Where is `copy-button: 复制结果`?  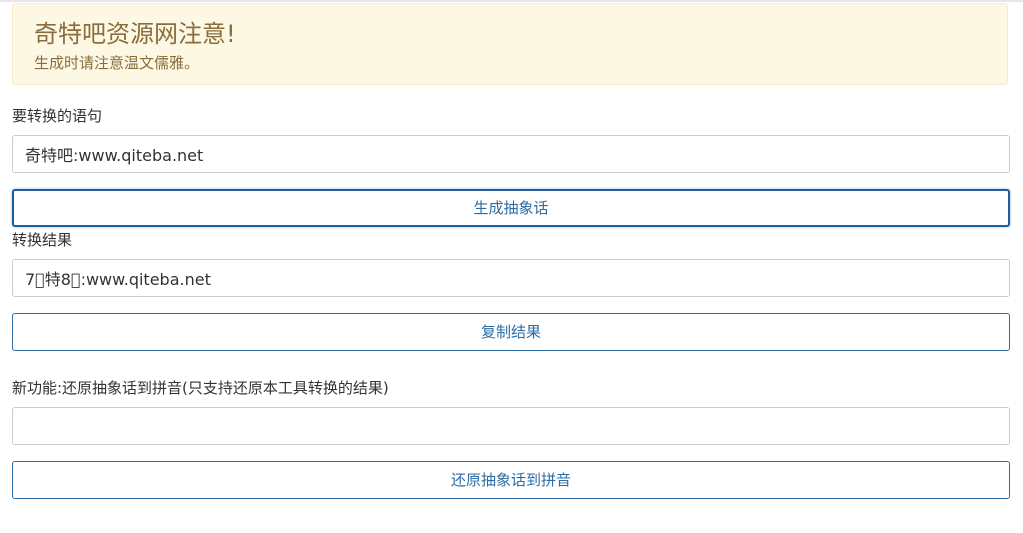 copy-button: 复制结果 is located at coordinates (511, 332).